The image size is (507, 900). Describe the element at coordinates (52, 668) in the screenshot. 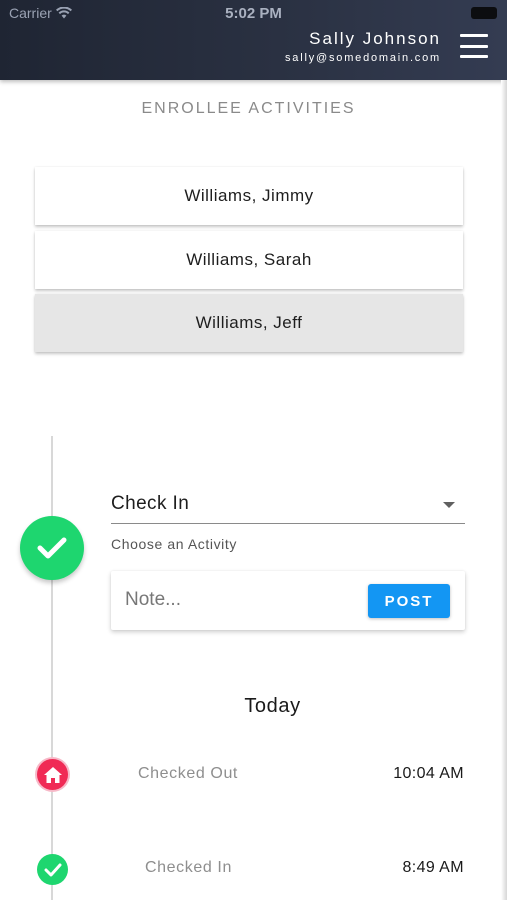

I see `timeline-line` at that location.